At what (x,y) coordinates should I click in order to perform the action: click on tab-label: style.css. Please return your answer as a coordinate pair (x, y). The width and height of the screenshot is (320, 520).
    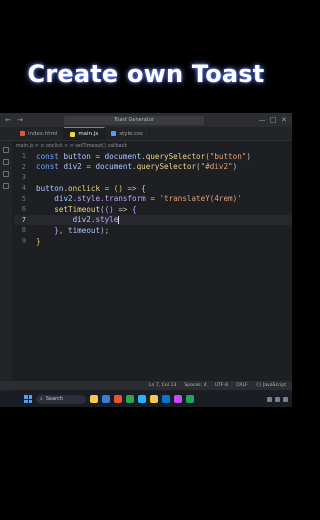
    Looking at the image, I should click on (131, 133).